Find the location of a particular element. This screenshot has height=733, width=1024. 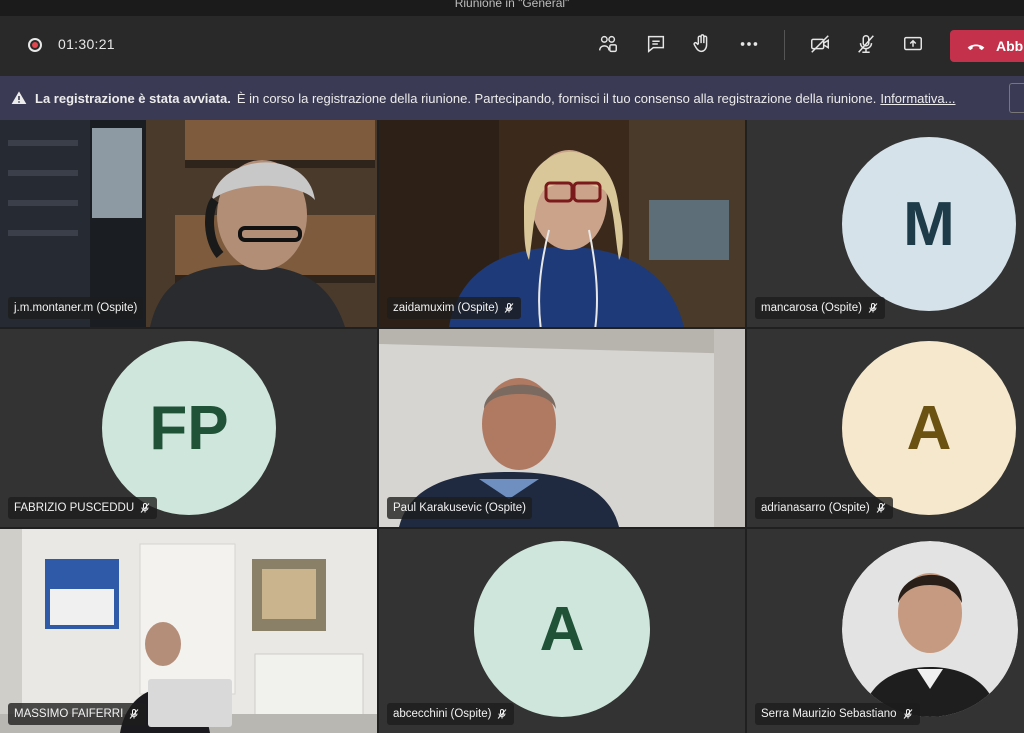

participant-tile: A adrianasarro (Ospite) is located at coordinates (885, 428).